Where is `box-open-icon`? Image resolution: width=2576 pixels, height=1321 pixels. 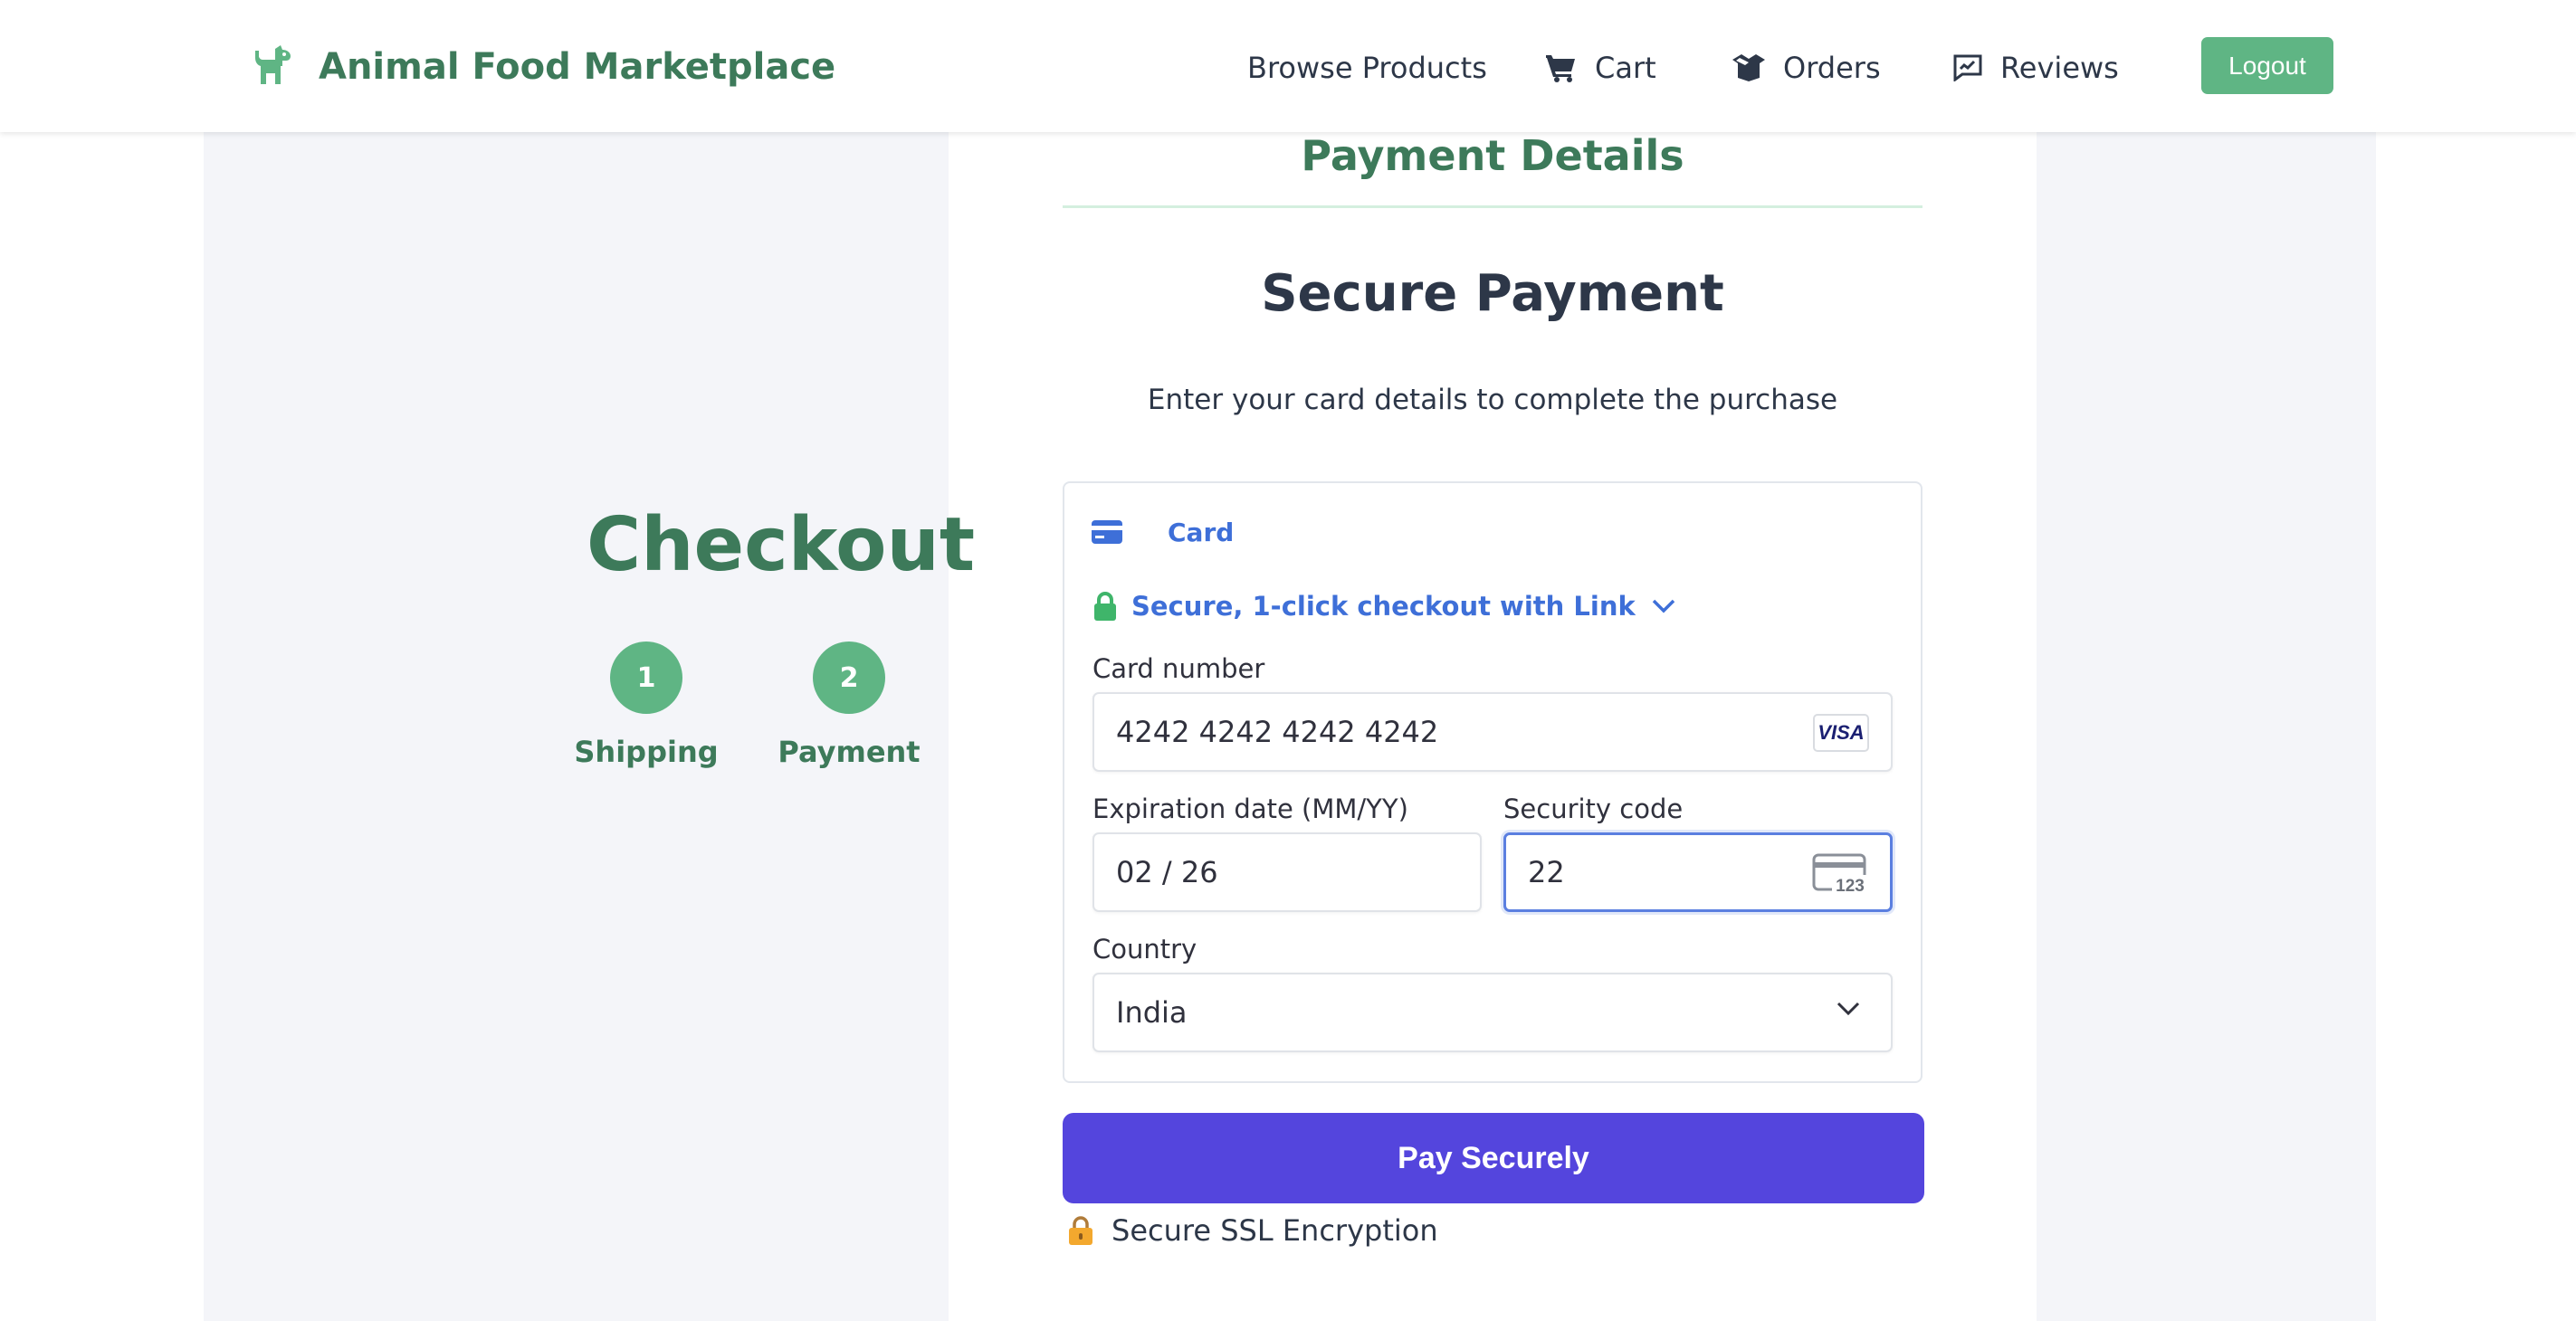 box-open-icon is located at coordinates (1748, 67).